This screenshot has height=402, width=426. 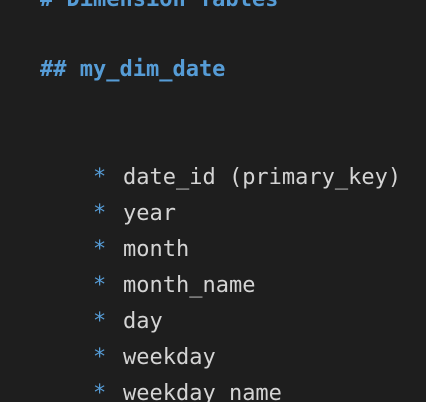 I want to click on list-item: * day, so click(x=101, y=301).